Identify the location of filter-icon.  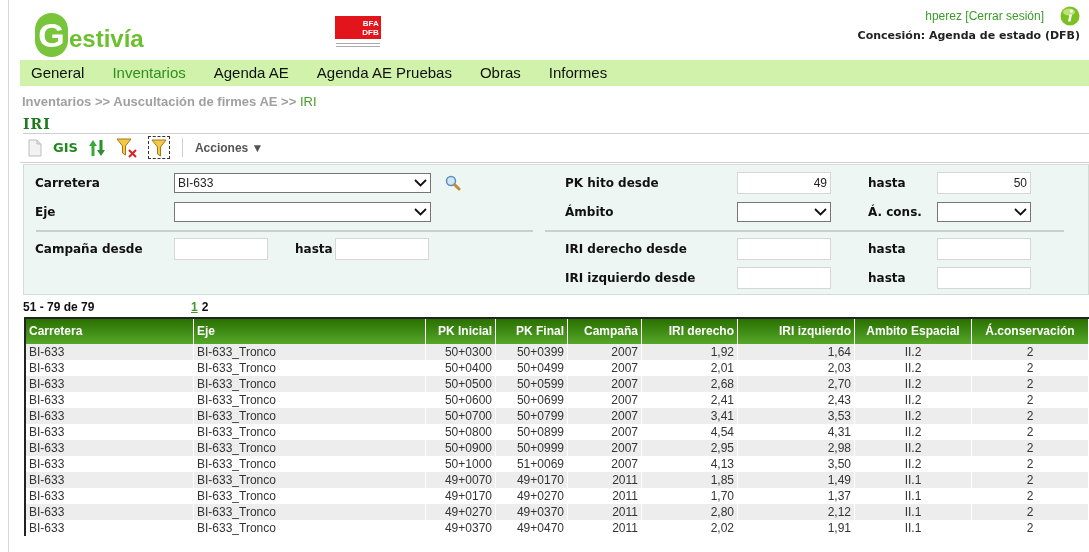
(158, 147).